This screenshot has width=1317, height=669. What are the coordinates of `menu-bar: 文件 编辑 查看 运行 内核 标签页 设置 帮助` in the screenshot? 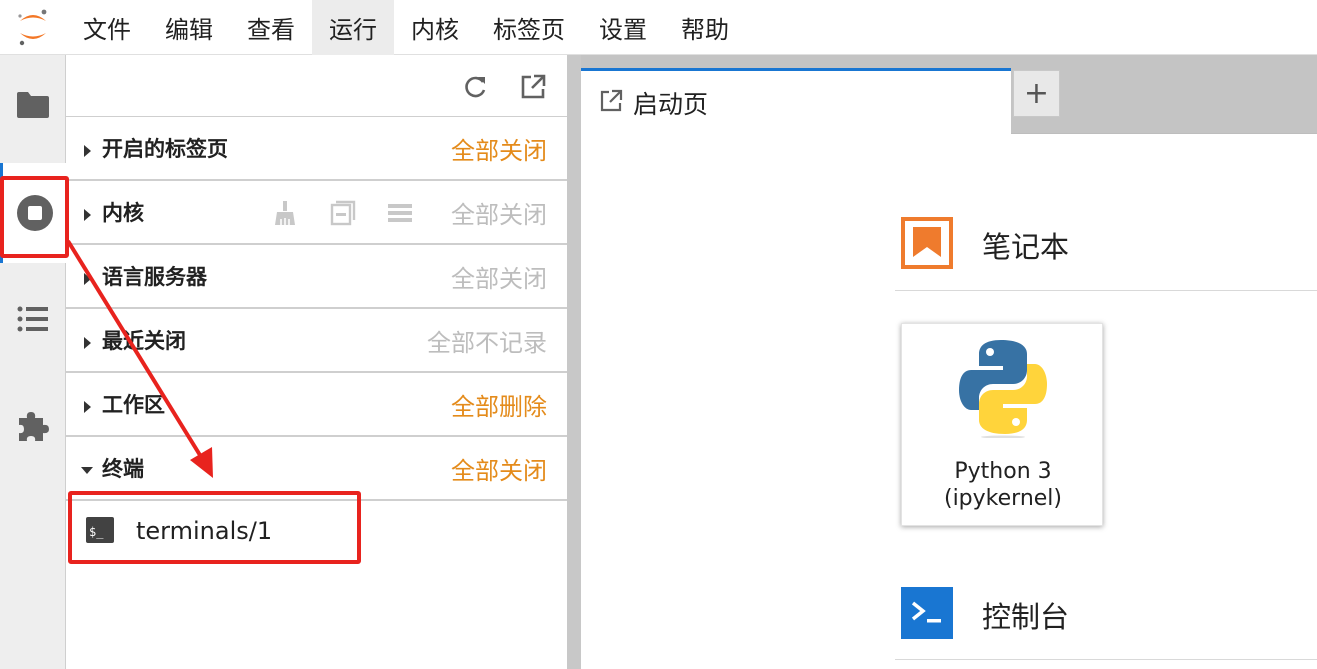 It's located at (658, 27).